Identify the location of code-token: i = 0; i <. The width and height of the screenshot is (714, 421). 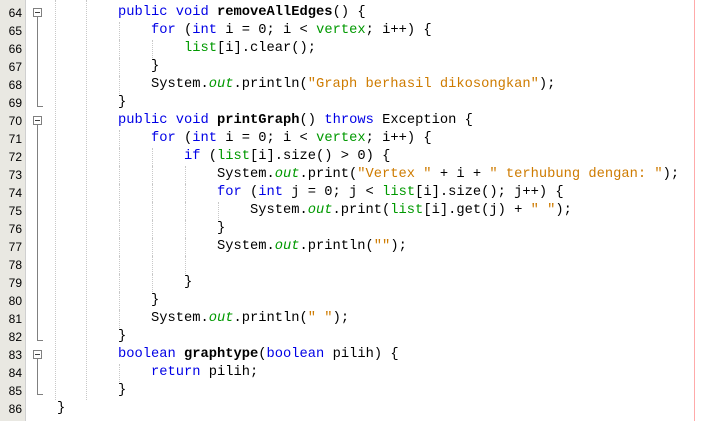
(267, 30).